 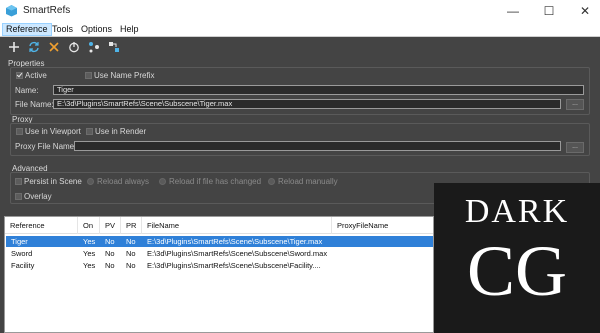 I want to click on column-proxyfilename: ProxyFileName, so click(x=382, y=225).